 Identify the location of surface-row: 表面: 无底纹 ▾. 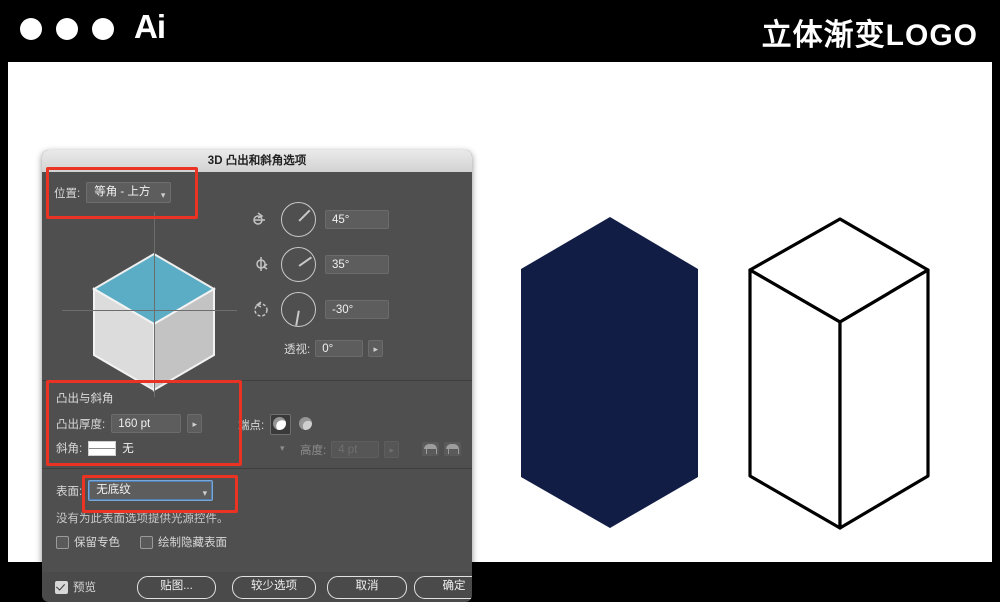
(135, 490).